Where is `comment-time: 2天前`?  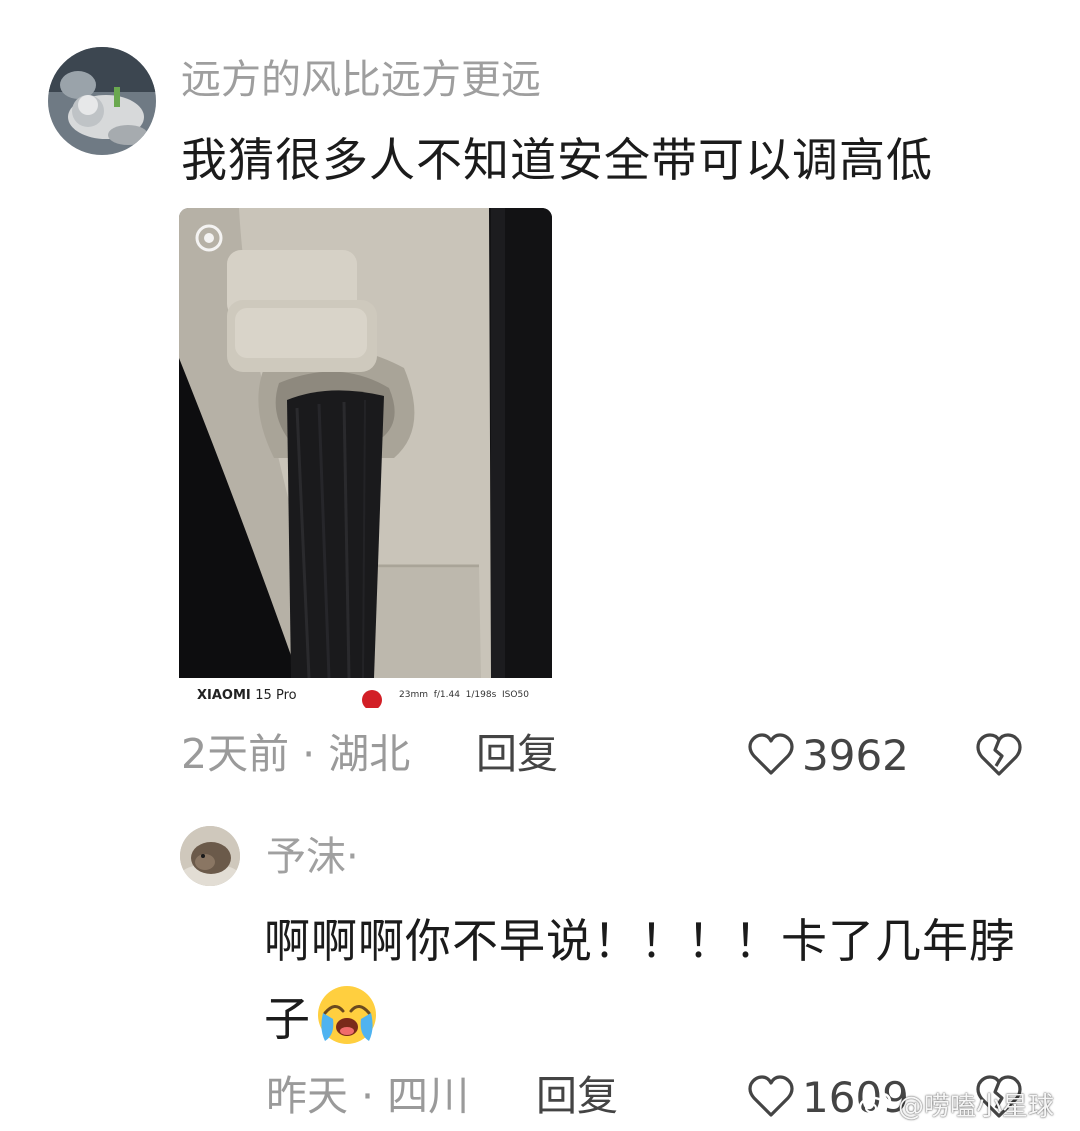 comment-time: 2天前 is located at coordinates (235, 754).